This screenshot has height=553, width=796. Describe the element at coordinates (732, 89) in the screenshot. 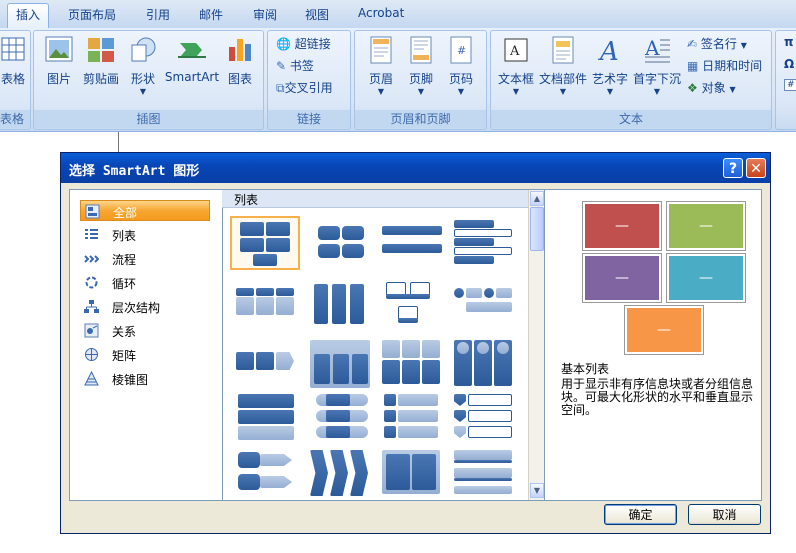

I see `object-dropdown-icon: ▼` at that location.